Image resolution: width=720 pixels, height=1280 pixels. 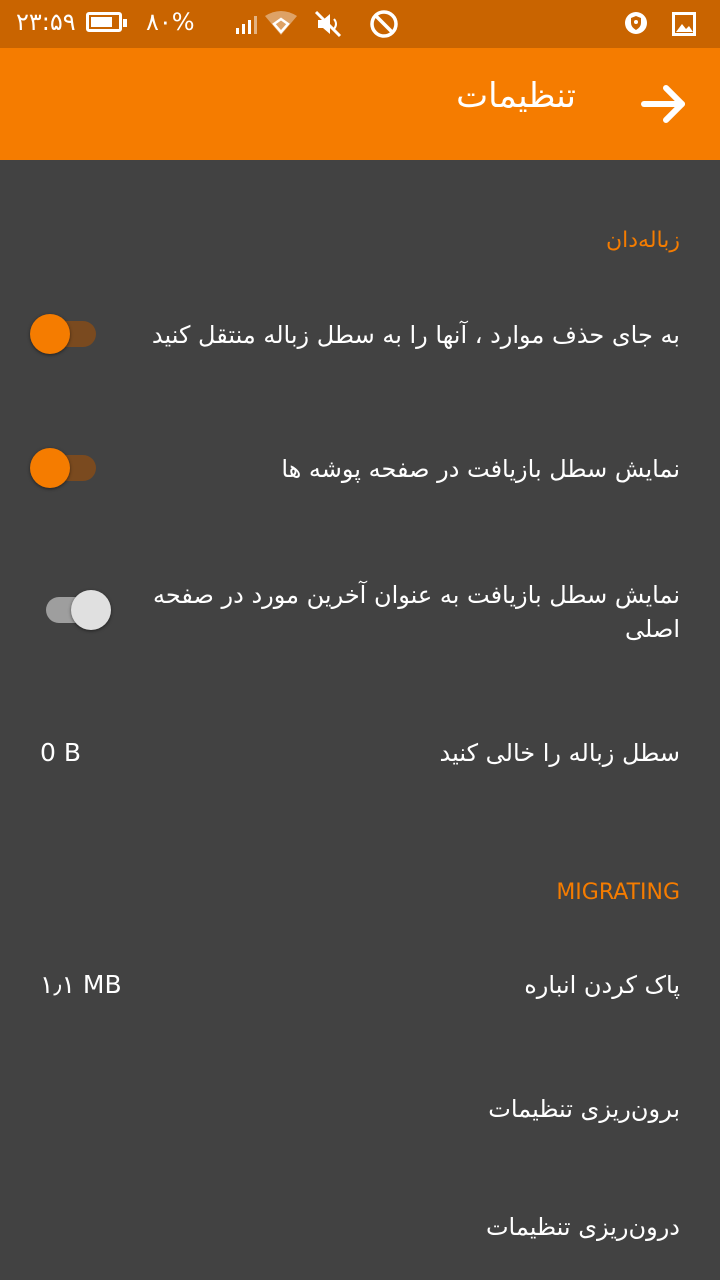 I want to click on pref-title: سطل زباله را خالی کنید, so click(x=559, y=753).